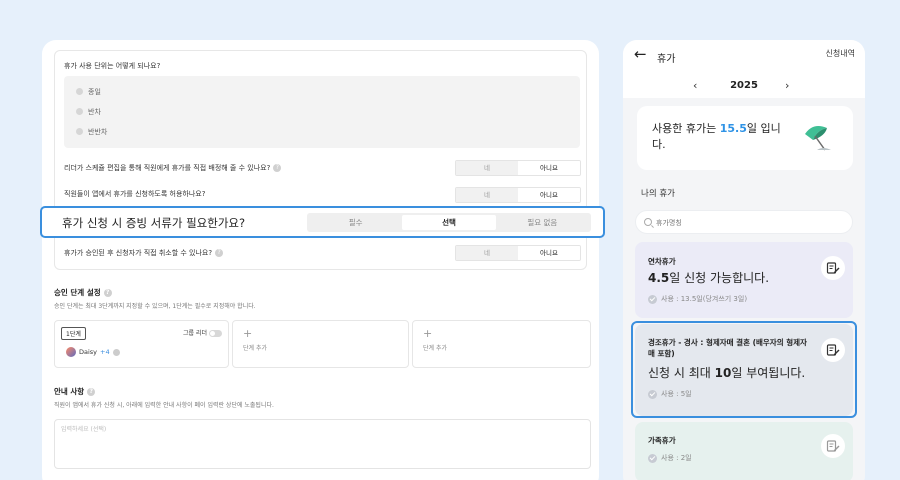  What do you see at coordinates (322, 444) in the screenshot?
I see `guide-textarea: 입력하세요 (선택)` at bounding box center [322, 444].